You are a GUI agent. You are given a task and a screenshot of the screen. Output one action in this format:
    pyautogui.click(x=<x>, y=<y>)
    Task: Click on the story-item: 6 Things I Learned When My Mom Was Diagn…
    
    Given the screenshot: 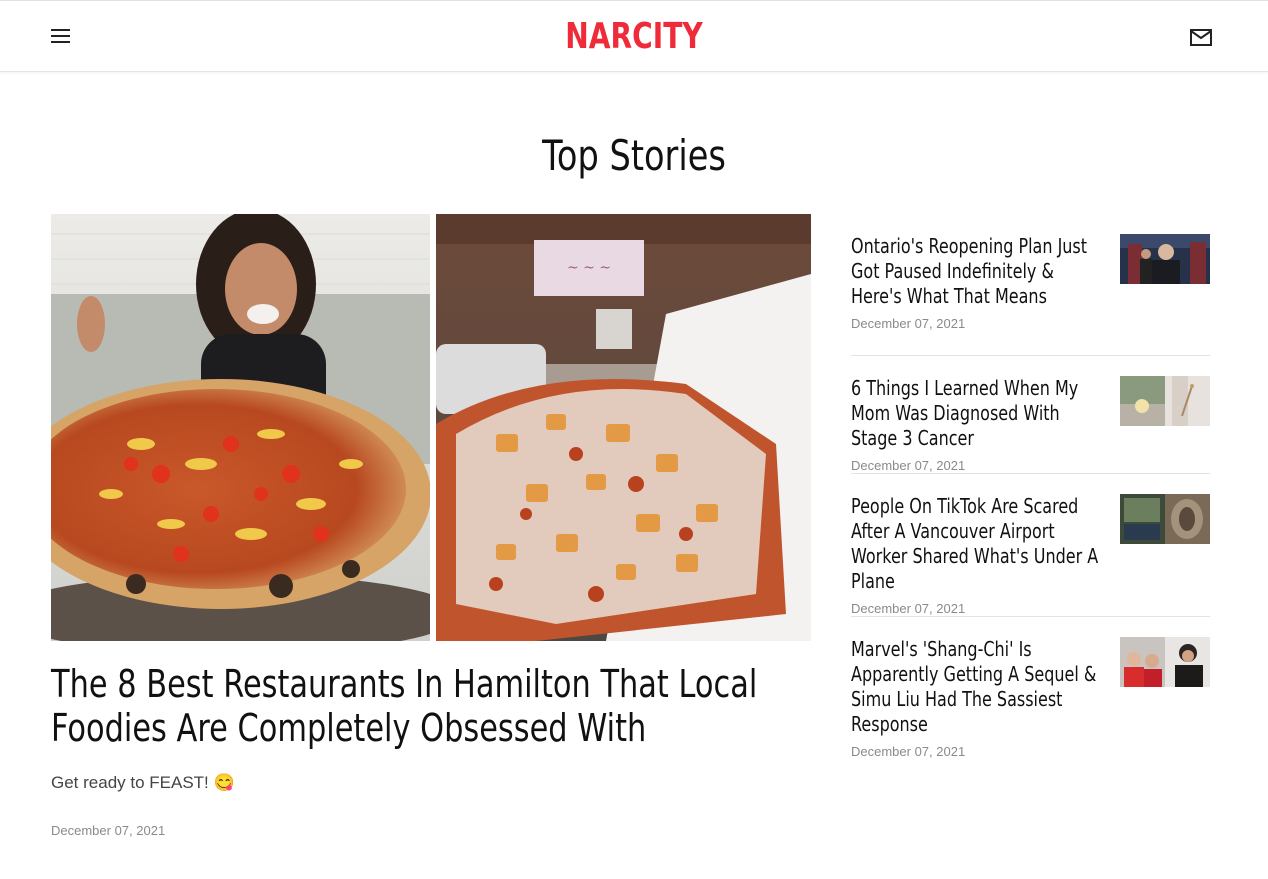 What is the action you would take?
    pyautogui.click(x=1030, y=424)
    